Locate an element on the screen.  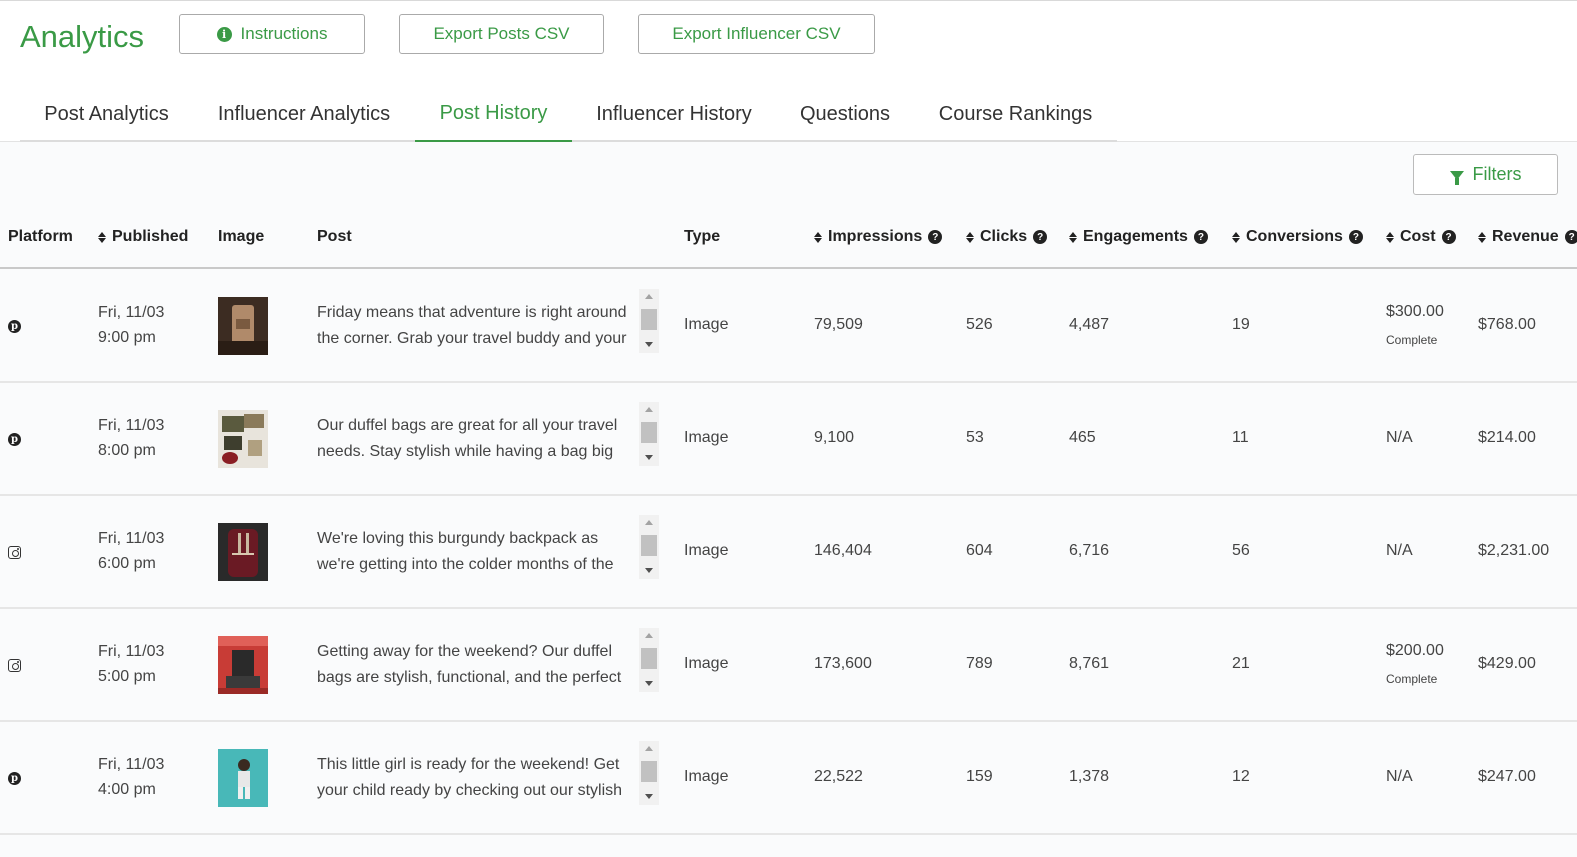
export-posts-csv-button: Export Posts CSV is located at coordinates (501, 34).